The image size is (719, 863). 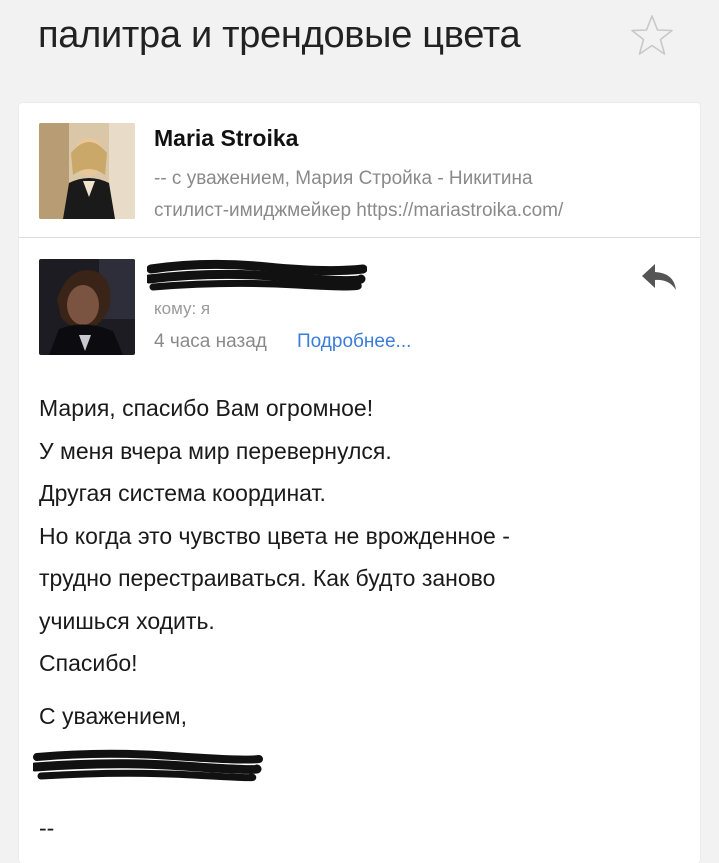 What do you see at coordinates (182, 493) in the screenshot?
I see `body-line: Другая система координат.` at bounding box center [182, 493].